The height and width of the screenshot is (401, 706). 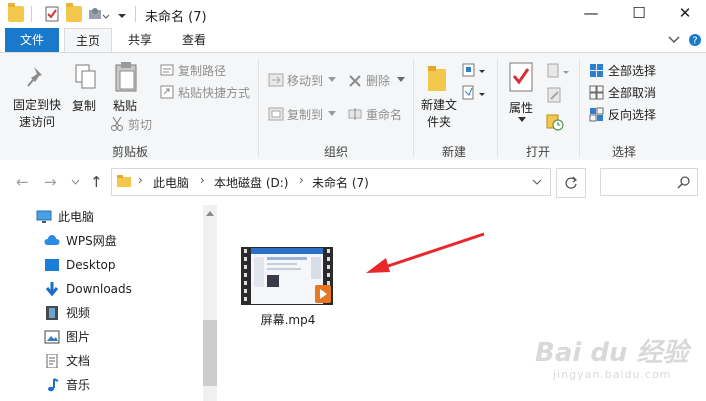 What do you see at coordinates (555, 122) in the screenshot?
I see `history-icon` at bounding box center [555, 122].